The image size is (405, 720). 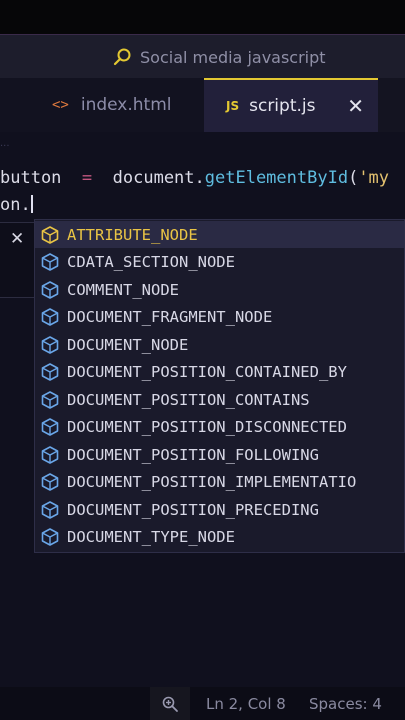 I want to click on suggestion-item: DOCUMENT_FRAGMENT_NODE, so click(x=219, y=317).